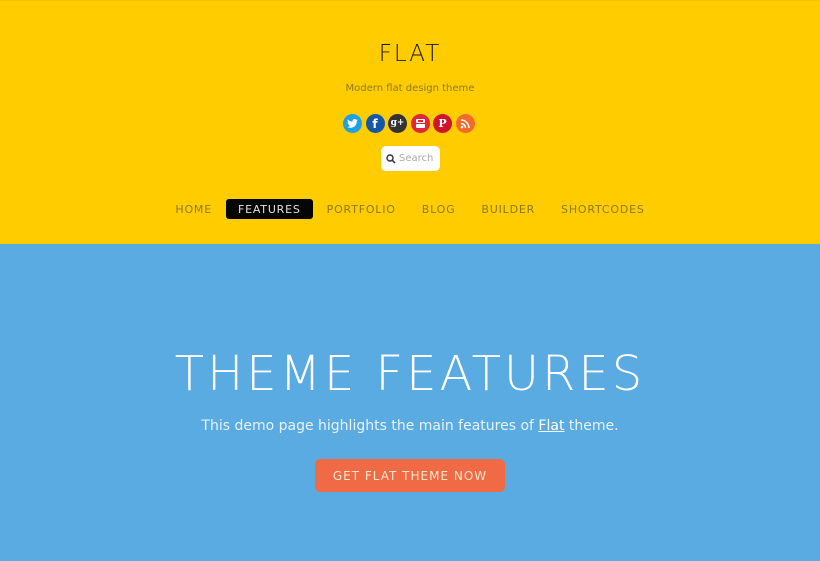  Describe the element at coordinates (397, 123) in the screenshot. I see `google-plus-icon: g+` at that location.